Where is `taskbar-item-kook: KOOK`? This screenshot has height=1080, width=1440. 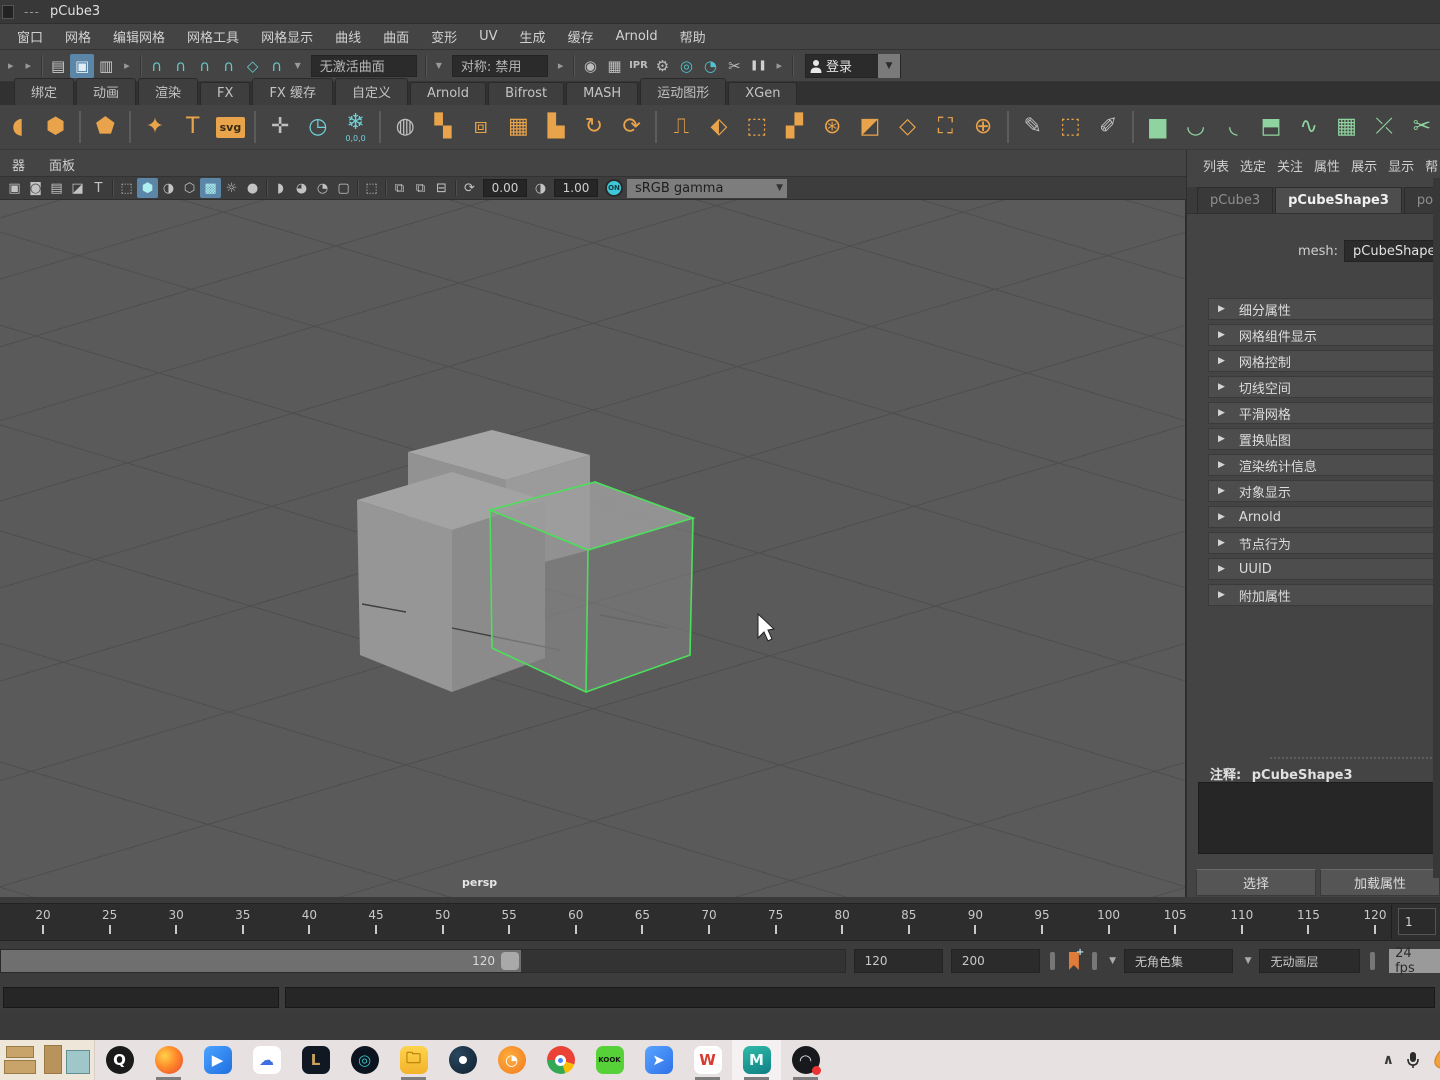 taskbar-item-kook: KOOK is located at coordinates (609, 1060).